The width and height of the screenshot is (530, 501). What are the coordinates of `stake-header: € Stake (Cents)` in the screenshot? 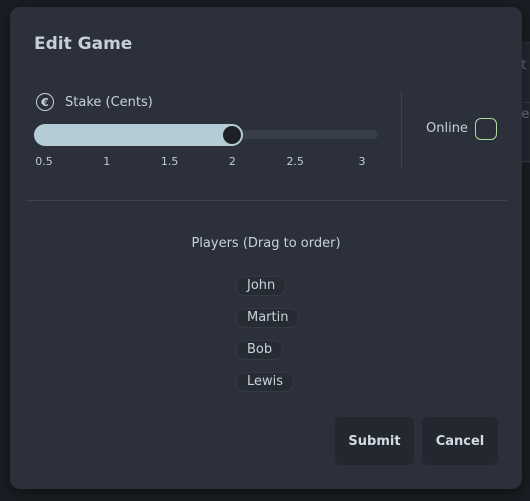 It's located at (94, 102).